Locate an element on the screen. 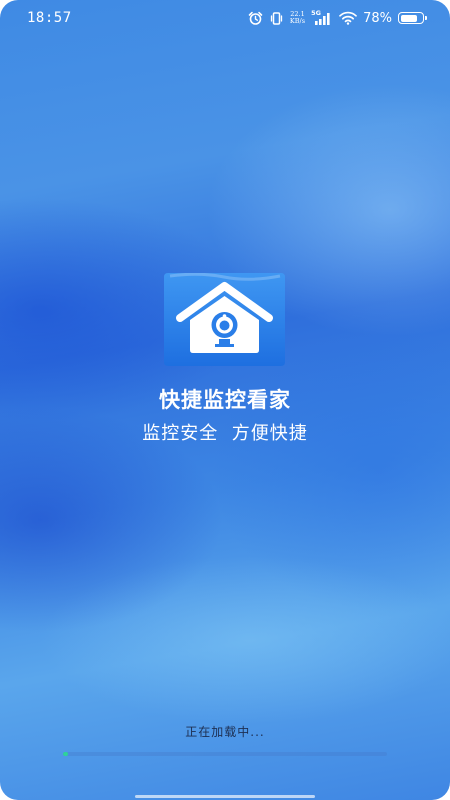 This screenshot has height=800, width=450. battery-level-fill is located at coordinates (408, 18).